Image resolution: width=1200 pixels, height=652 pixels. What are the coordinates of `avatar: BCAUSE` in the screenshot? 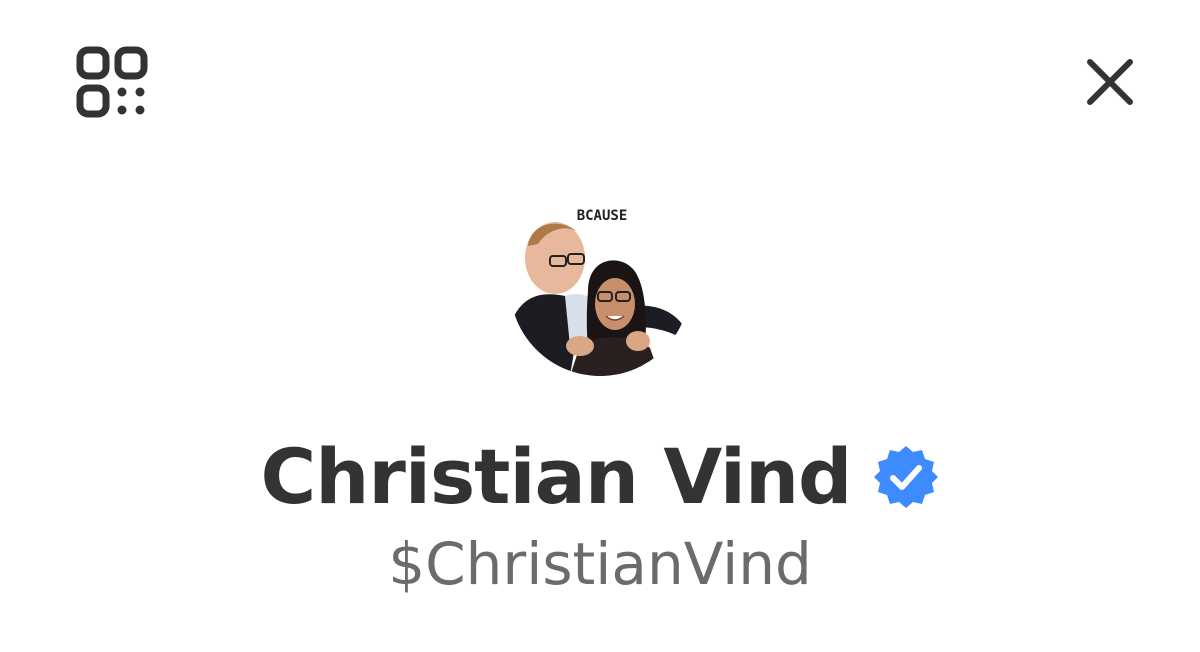 It's located at (600, 286).